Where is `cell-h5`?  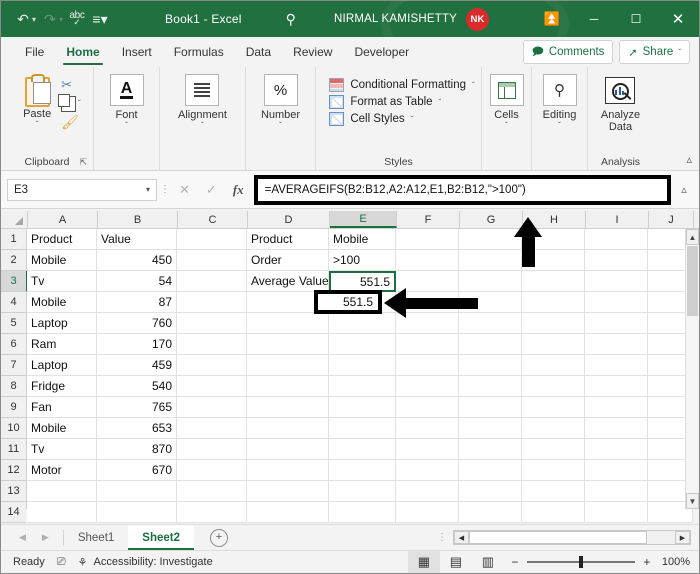 cell-h5 is located at coordinates (553, 323).